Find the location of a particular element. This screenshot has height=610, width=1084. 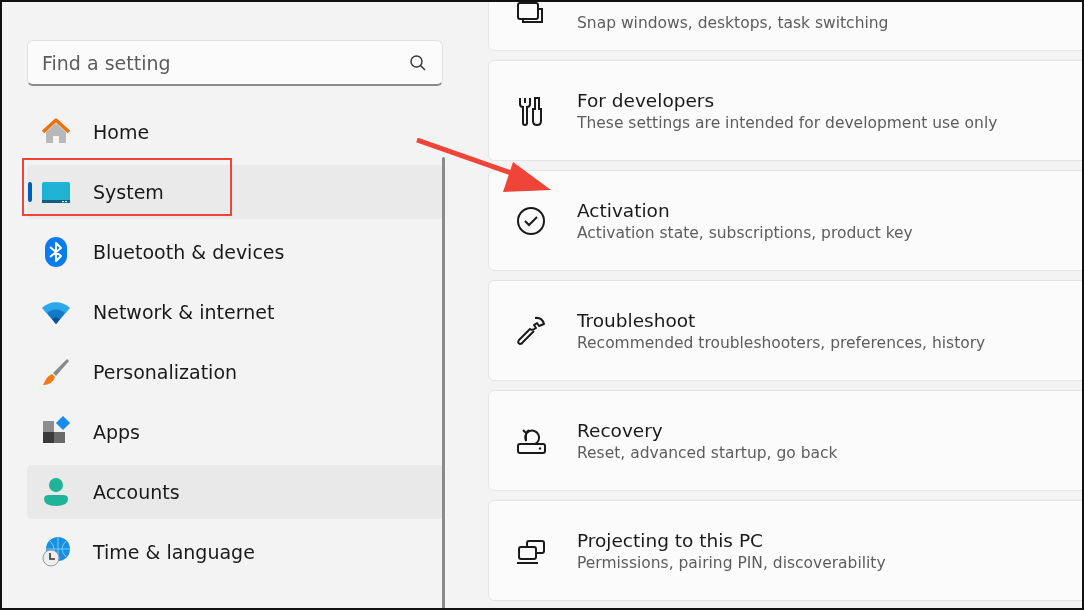

sidebar-item: Personalization is located at coordinates (236, 372).